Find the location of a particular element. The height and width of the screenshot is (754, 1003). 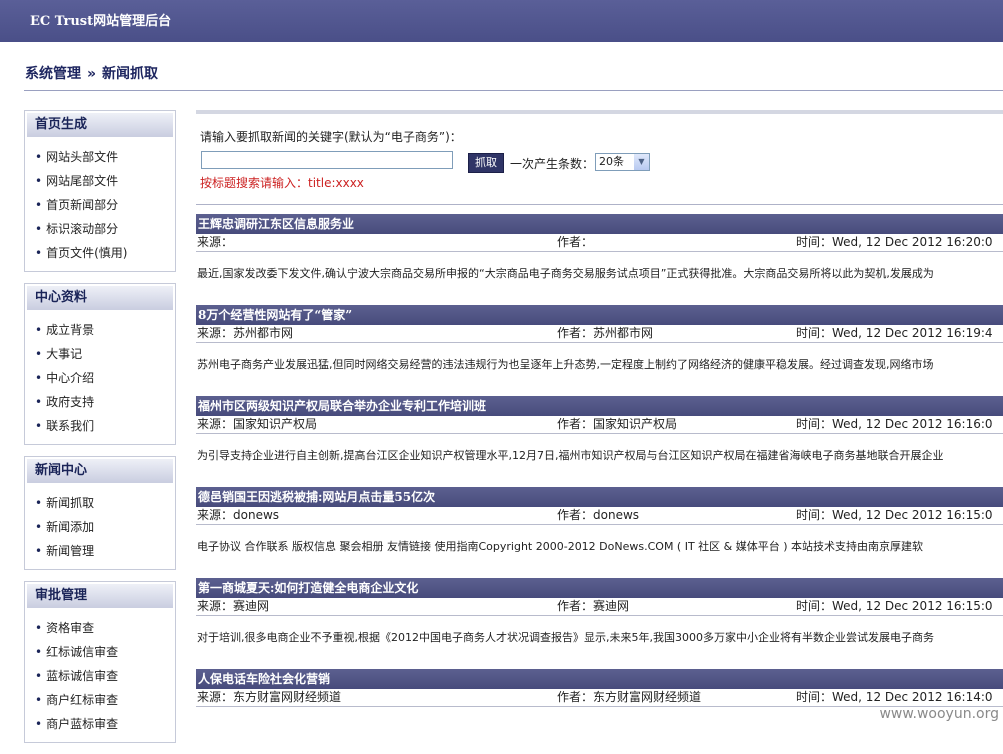

sidebar-item-label: 联系我们 is located at coordinates (70, 426).